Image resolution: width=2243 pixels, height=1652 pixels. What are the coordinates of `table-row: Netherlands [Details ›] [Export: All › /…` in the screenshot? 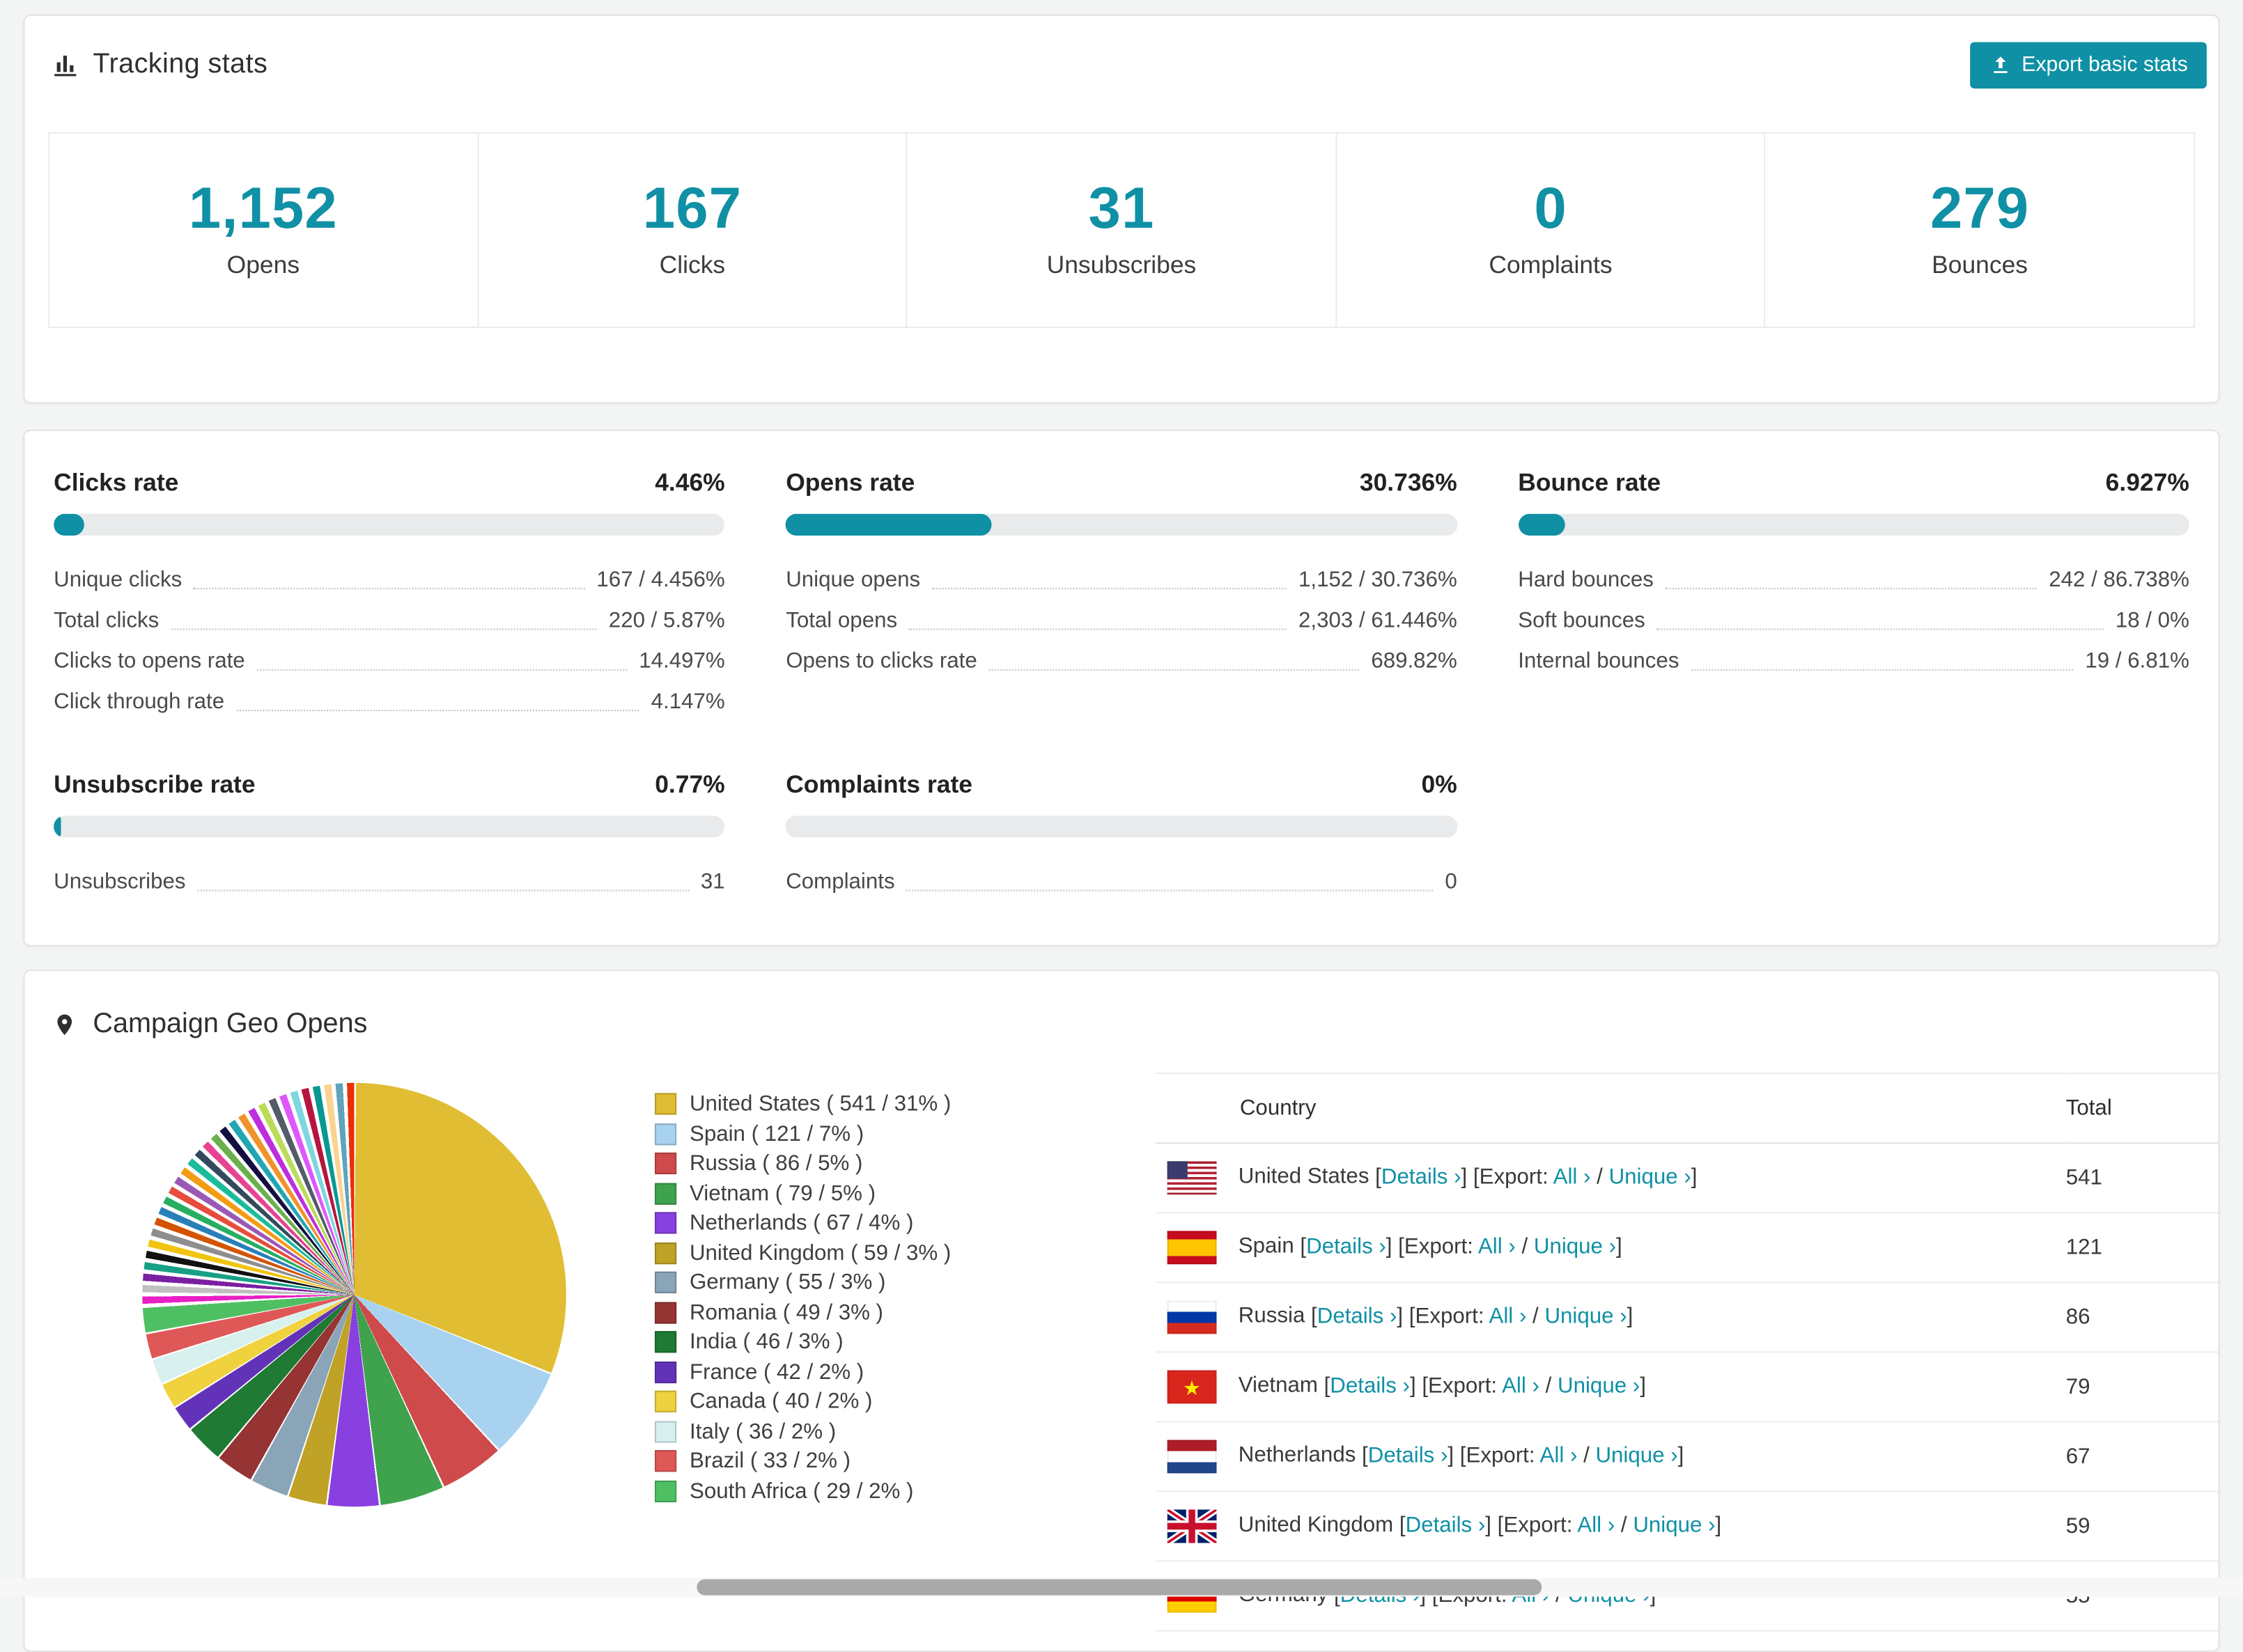 It's located at (1687, 1457).